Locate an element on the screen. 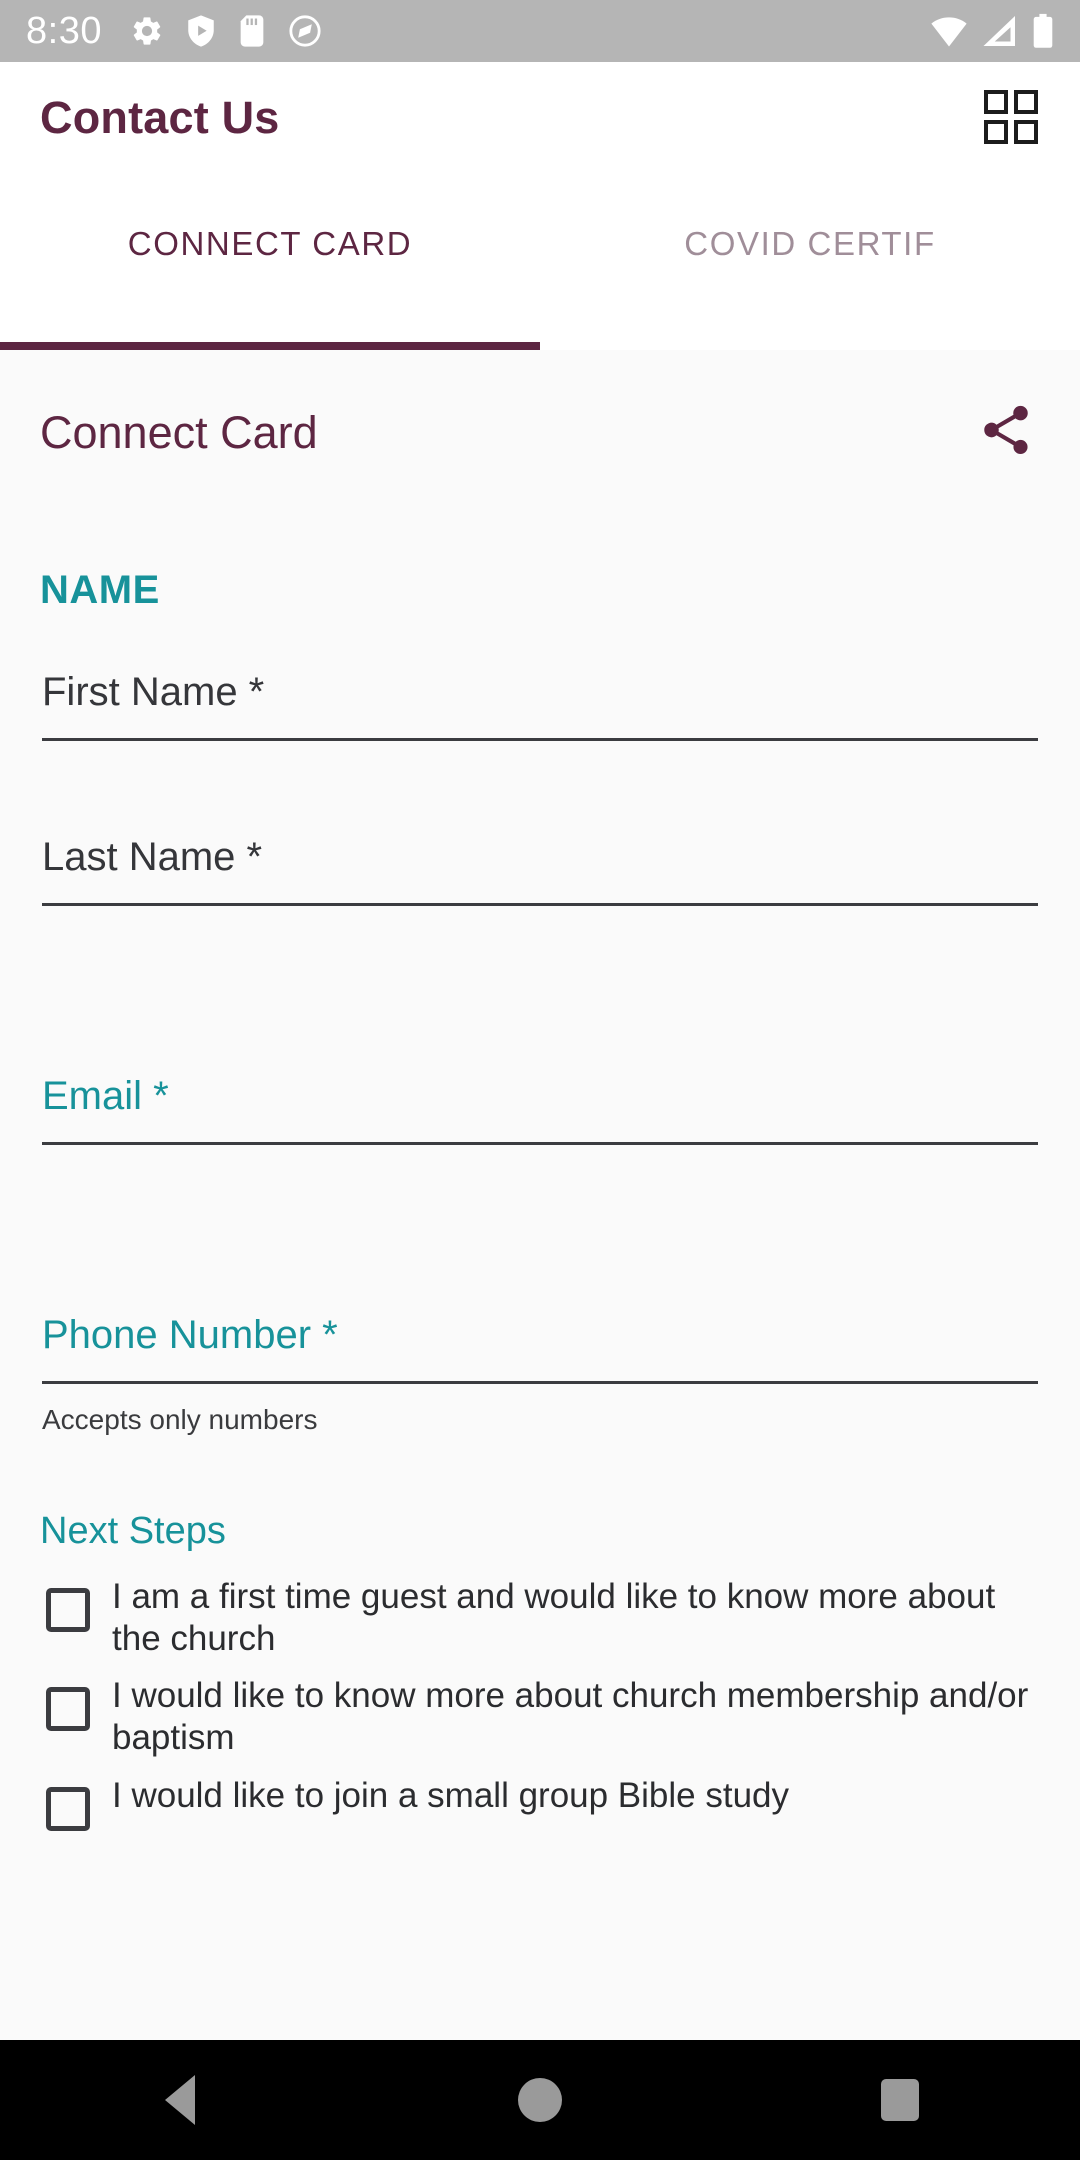 This screenshot has height=2160, width=1080. nav-home-button is located at coordinates (540, 2100).